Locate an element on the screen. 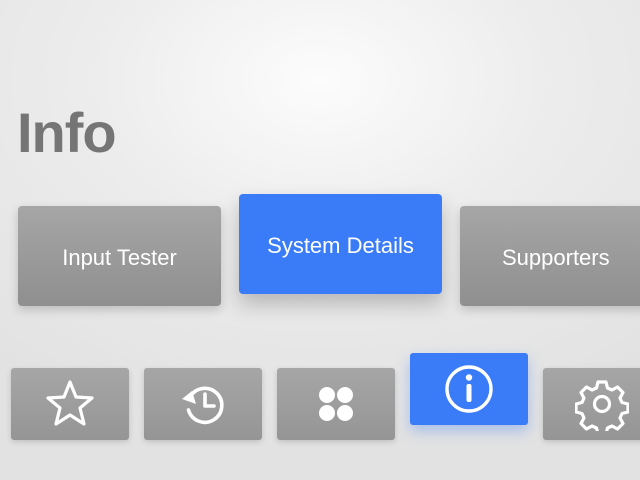  system-details-label: System Details is located at coordinates (340, 245).